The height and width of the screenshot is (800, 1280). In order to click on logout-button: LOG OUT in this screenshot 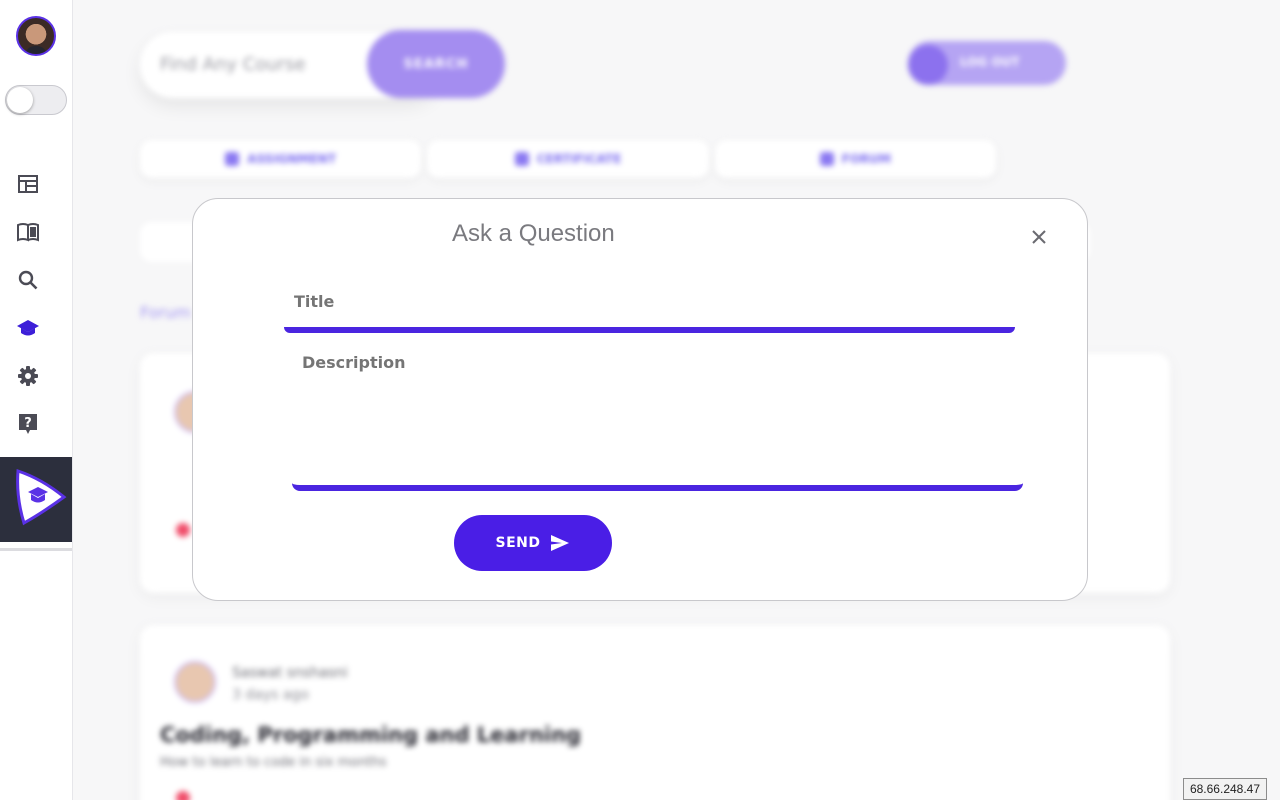, I will do `click(987, 63)`.